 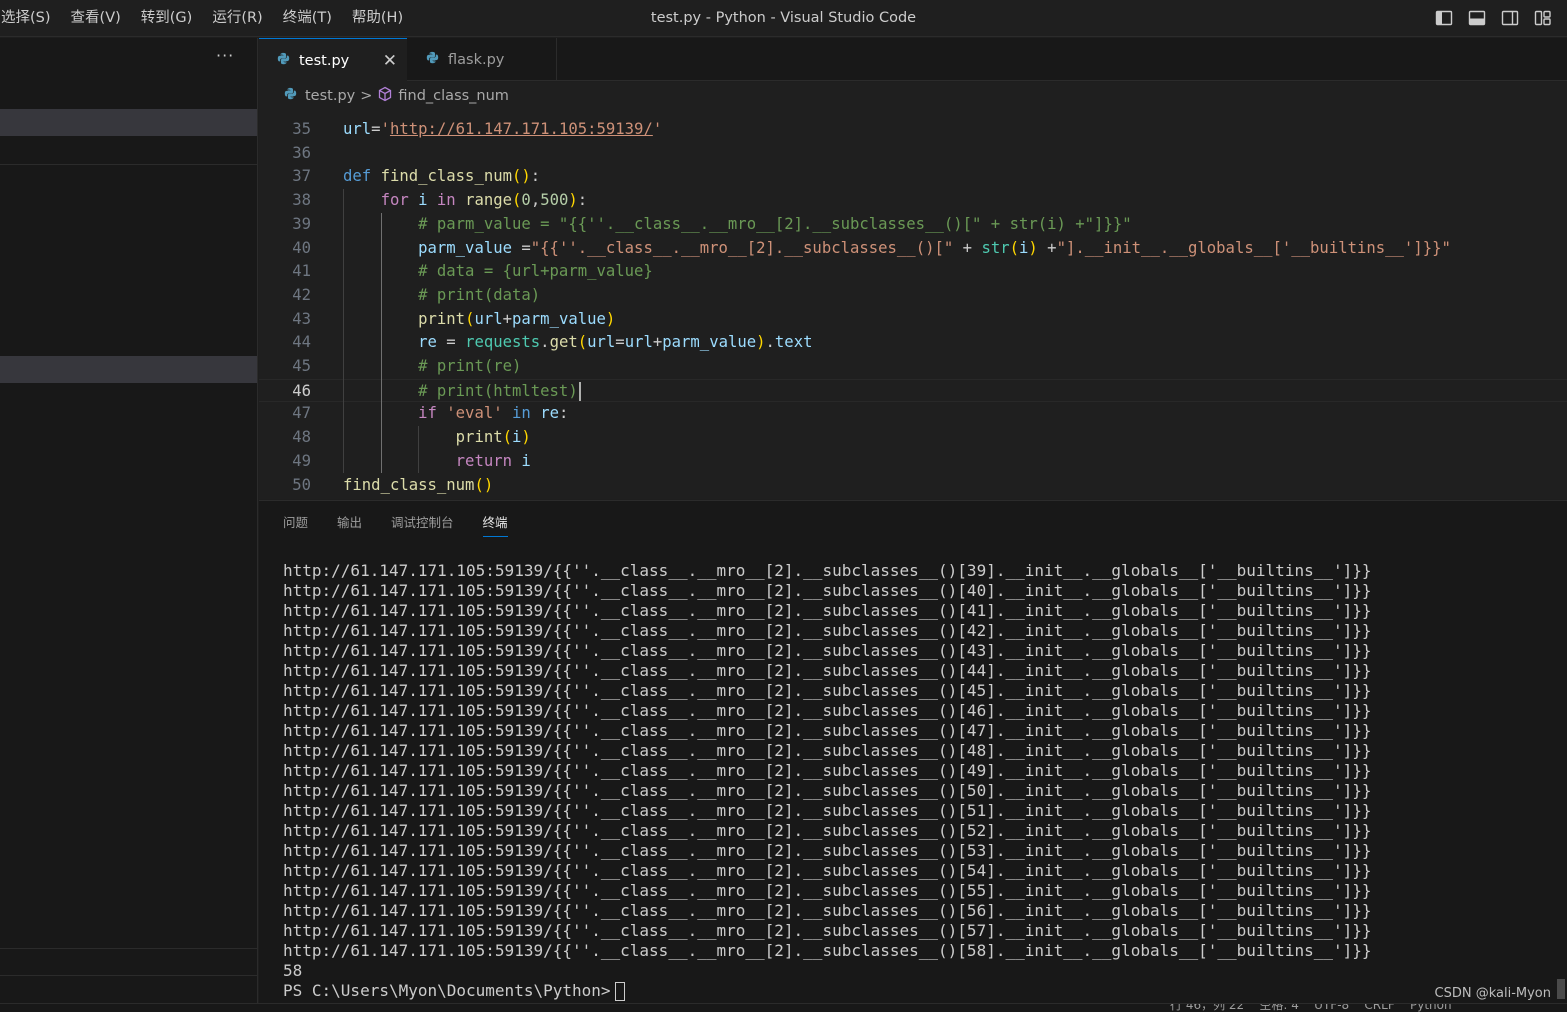 I want to click on line-number: 40, so click(x=301, y=247).